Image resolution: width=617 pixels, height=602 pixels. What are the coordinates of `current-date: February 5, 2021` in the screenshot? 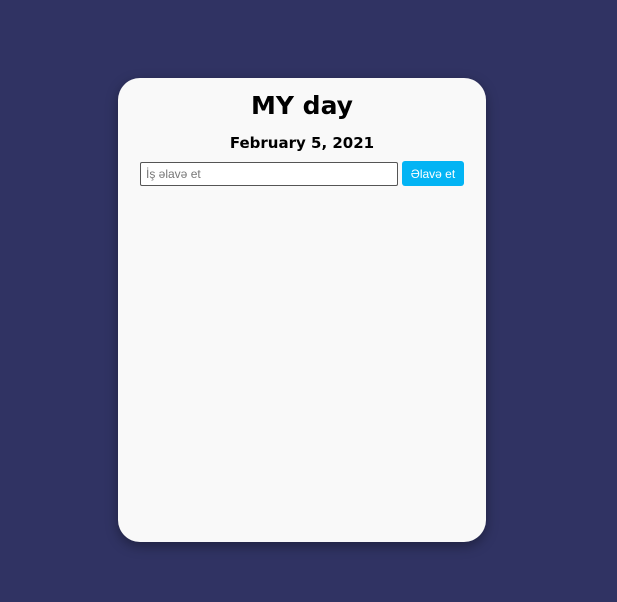 It's located at (302, 143).